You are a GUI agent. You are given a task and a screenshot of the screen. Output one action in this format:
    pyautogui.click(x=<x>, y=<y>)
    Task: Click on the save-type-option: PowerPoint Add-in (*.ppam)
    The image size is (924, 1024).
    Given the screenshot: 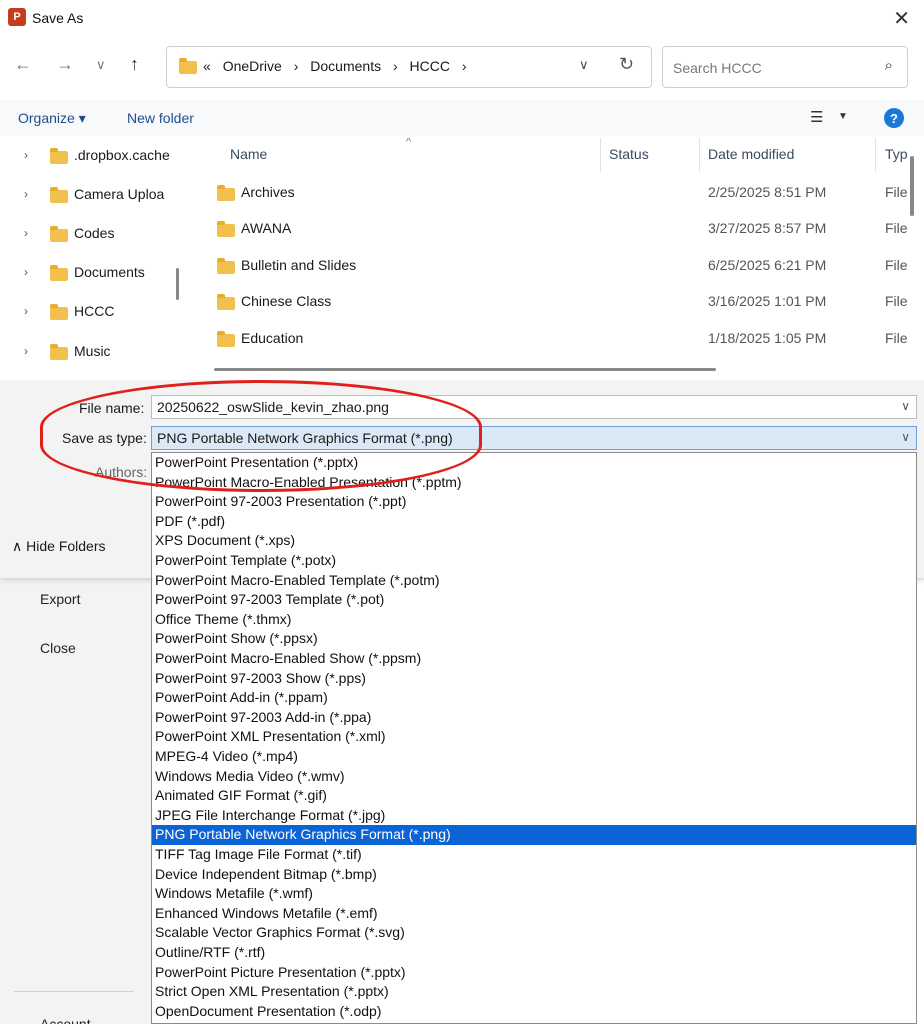 What is the action you would take?
    pyautogui.click(x=534, y=698)
    